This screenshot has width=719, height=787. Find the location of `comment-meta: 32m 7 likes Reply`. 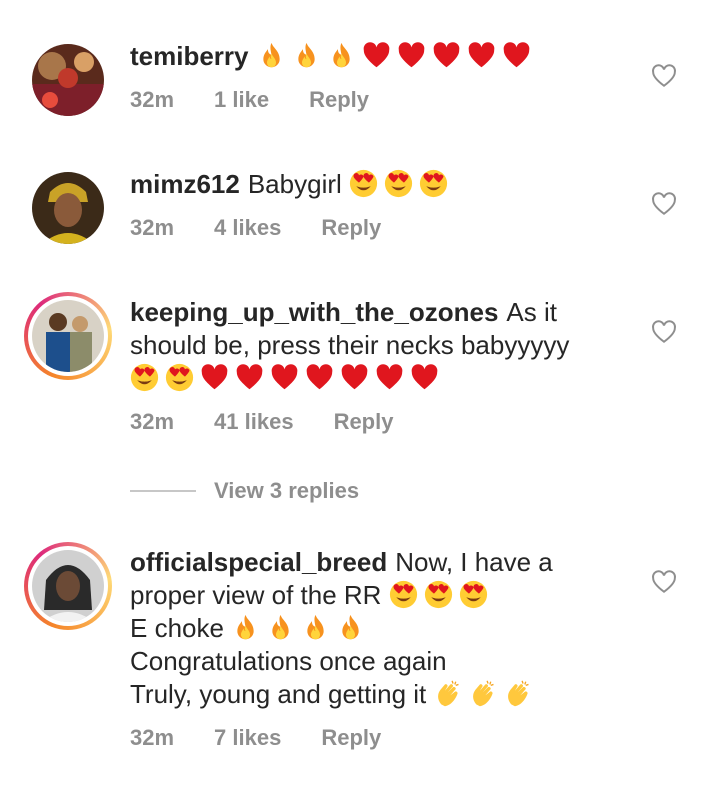

comment-meta: 32m 7 likes Reply is located at coordinates (380, 738).